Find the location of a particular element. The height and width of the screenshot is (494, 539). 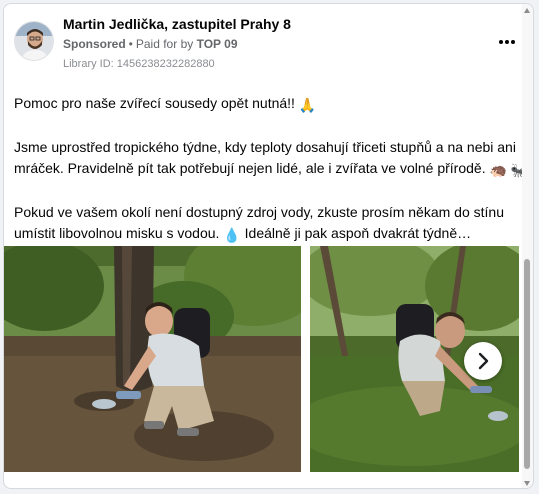

scroll-down-arrow-icon is located at coordinates (527, 483).